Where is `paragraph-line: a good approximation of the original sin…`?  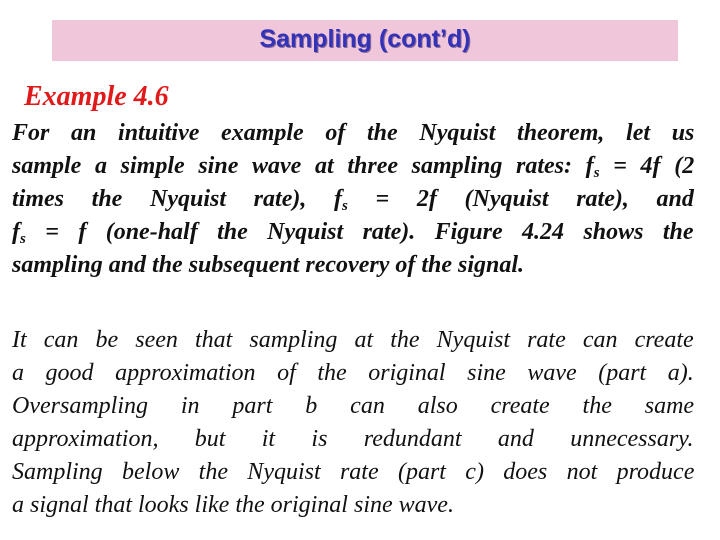
paragraph-line: a good approximation of the original sin… is located at coordinates (353, 373).